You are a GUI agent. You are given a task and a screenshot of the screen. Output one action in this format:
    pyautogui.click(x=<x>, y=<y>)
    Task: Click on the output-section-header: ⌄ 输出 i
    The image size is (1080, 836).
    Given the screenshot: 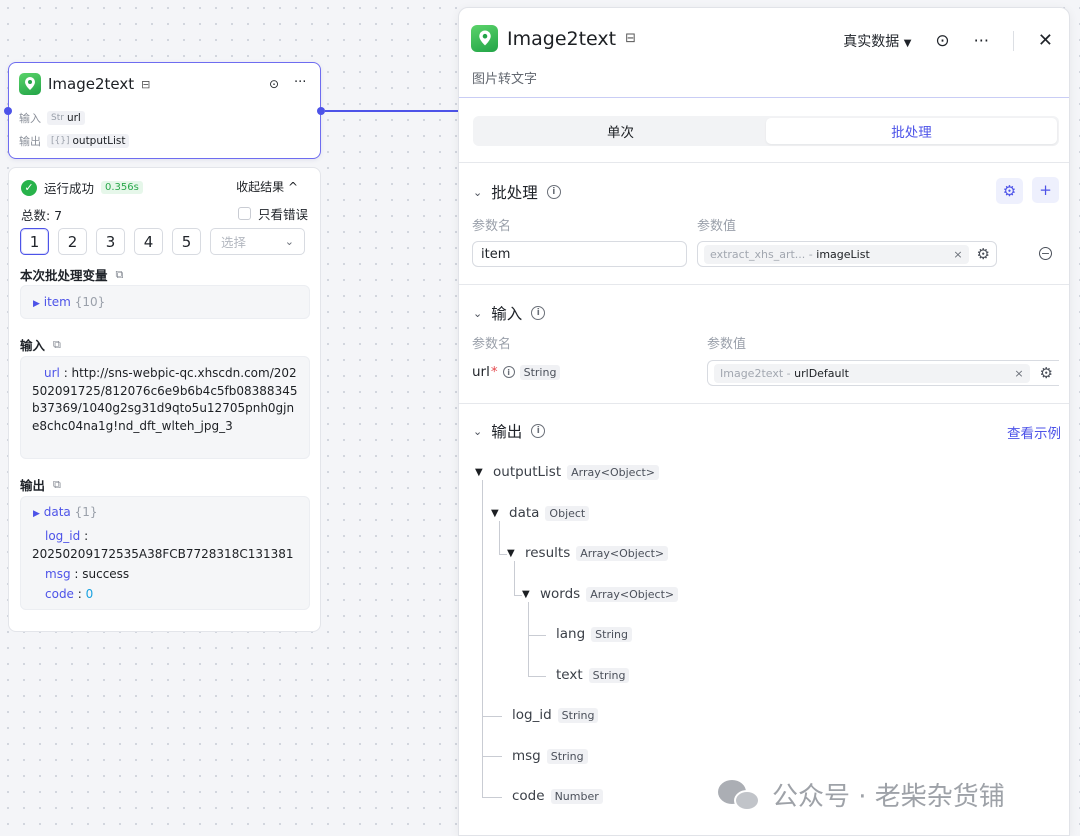 What is the action you would take?
    pyautogui.click(x=509, y=431)
    